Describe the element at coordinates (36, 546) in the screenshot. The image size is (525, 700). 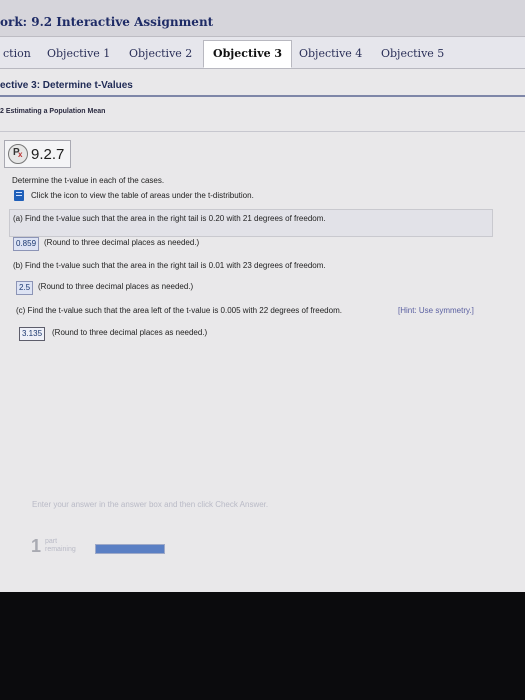
I see `parts-remaining-count: 1` at that location.